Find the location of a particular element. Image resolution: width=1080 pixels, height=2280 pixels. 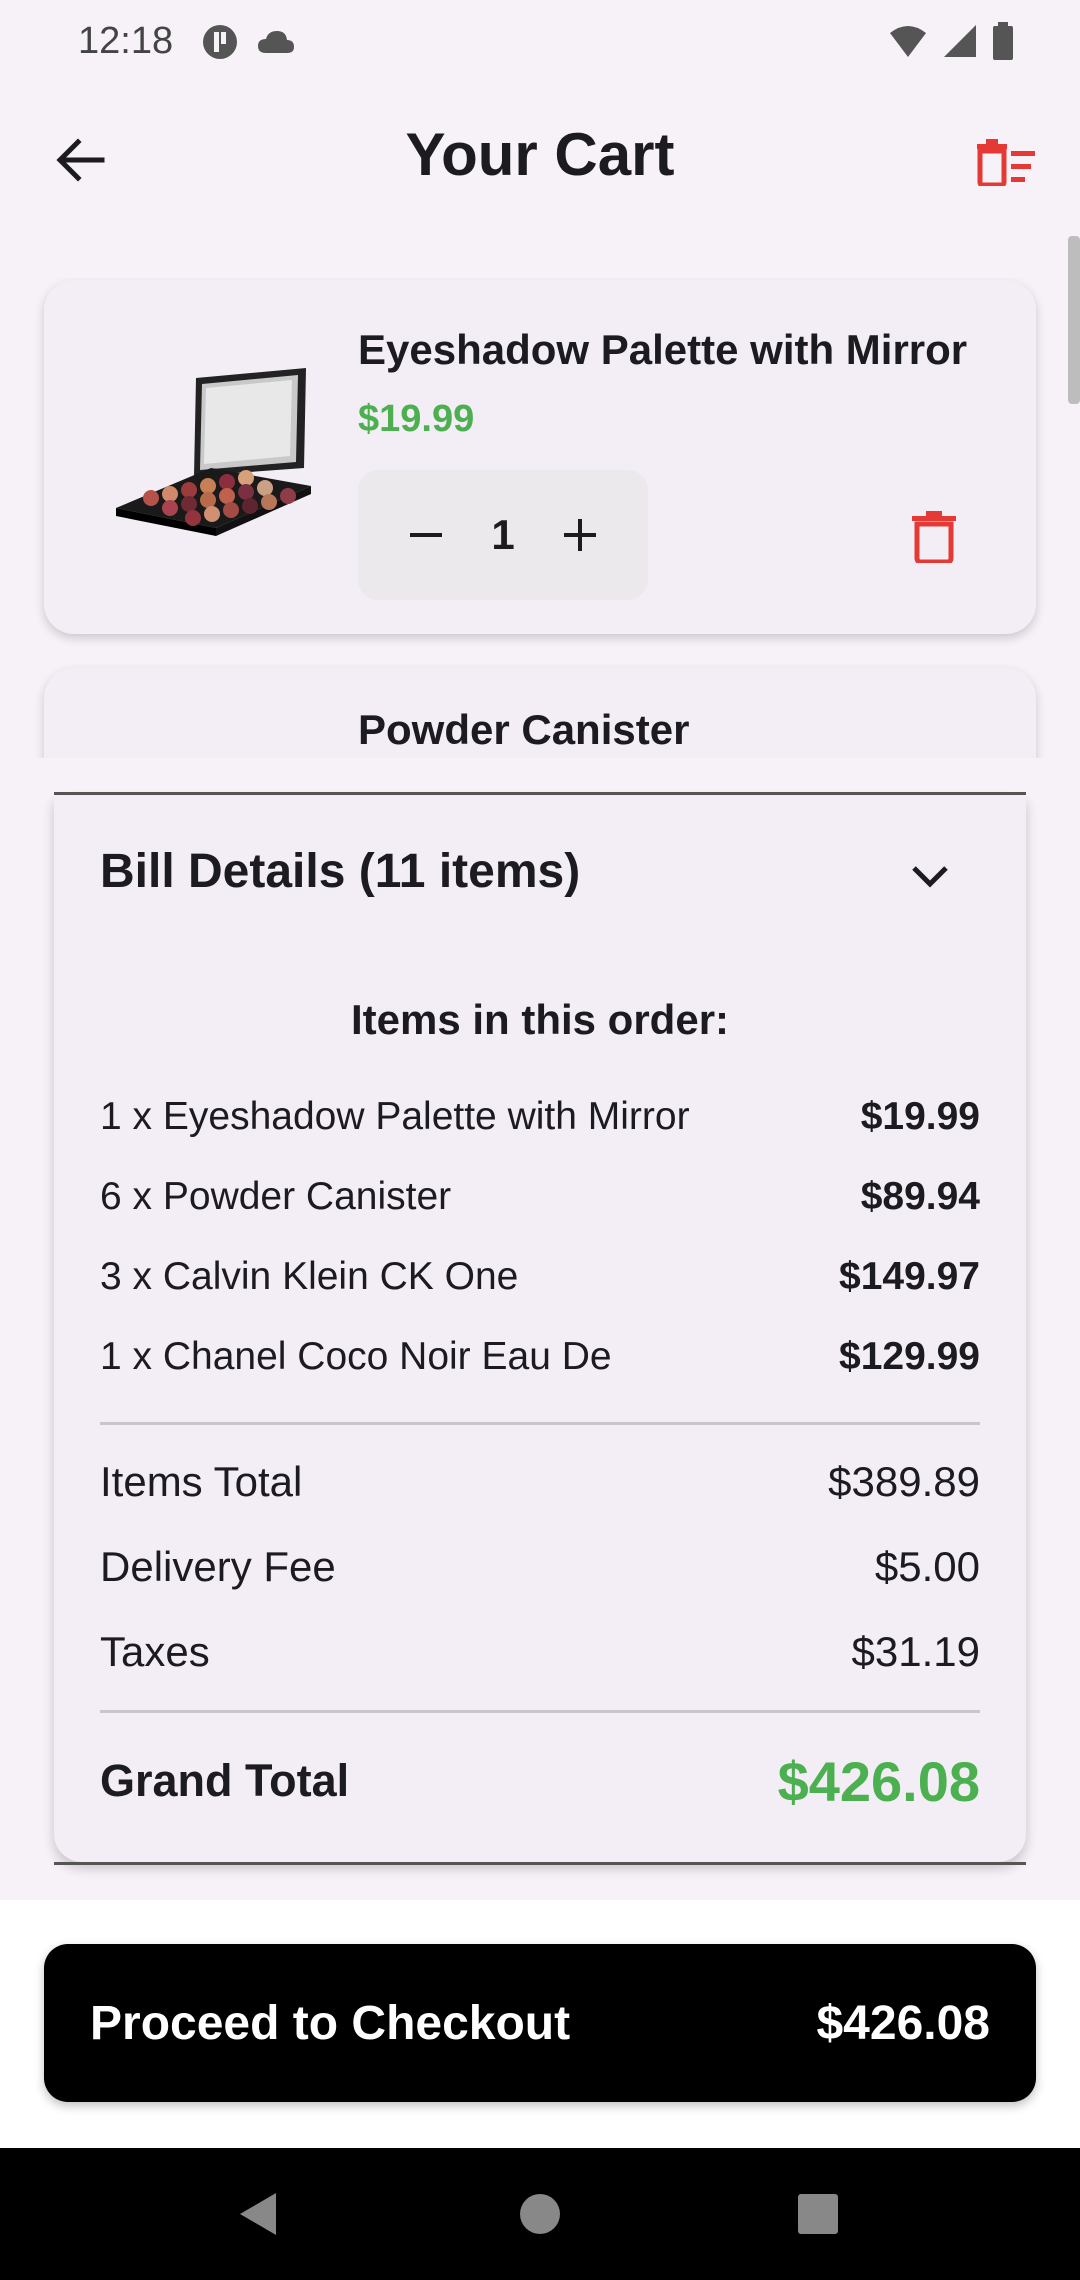

wifi-icon is located at coordinates (908, 41).